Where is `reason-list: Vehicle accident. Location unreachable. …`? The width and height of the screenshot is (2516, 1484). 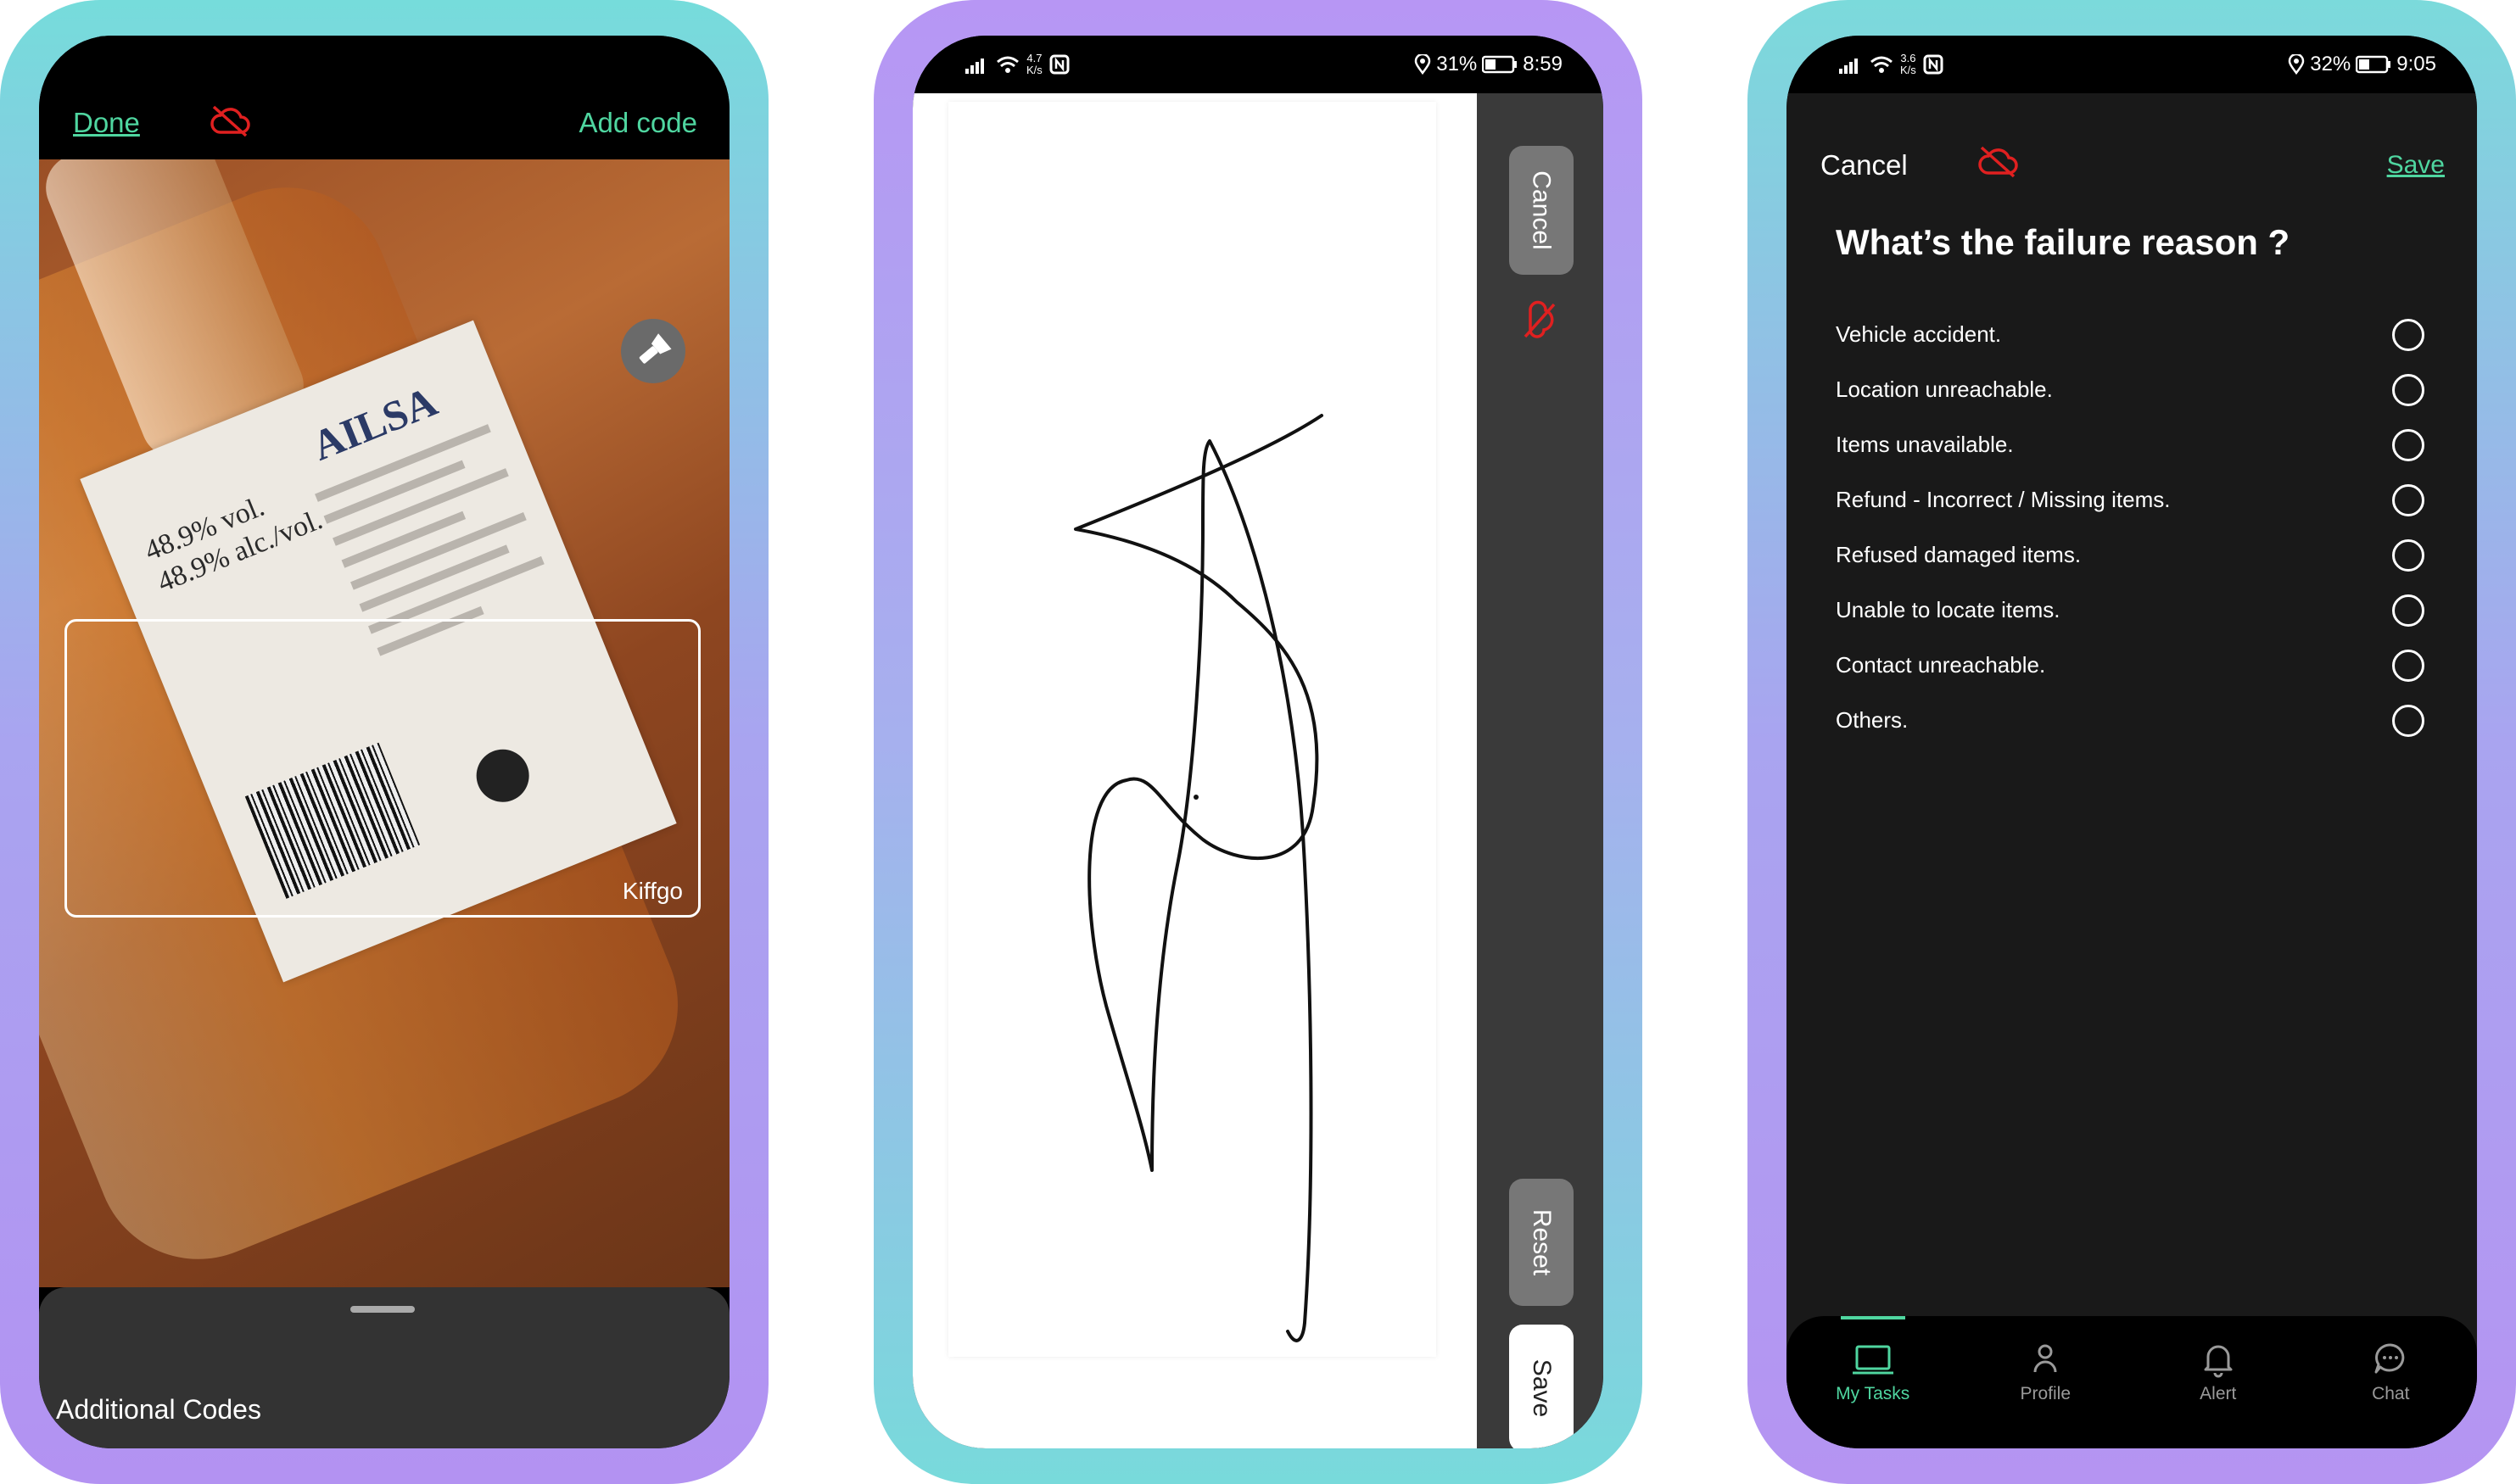 reason-list: Vehicle accident. Location unreachable. … is located at coordinates (2130, 527).